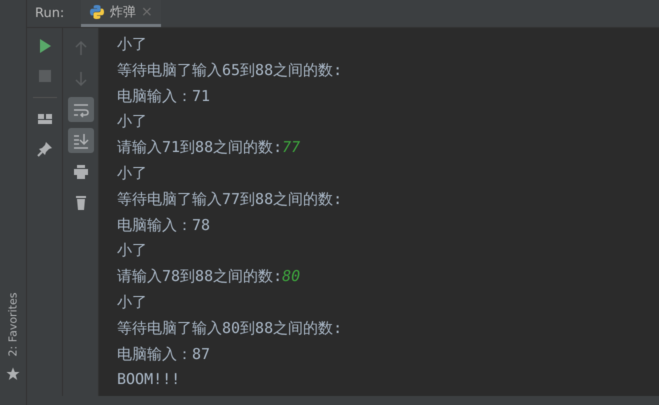  What do you see at coordinates (97, 12) in the screenshot?
I see `python-icon` at bounding box center [97, 12].